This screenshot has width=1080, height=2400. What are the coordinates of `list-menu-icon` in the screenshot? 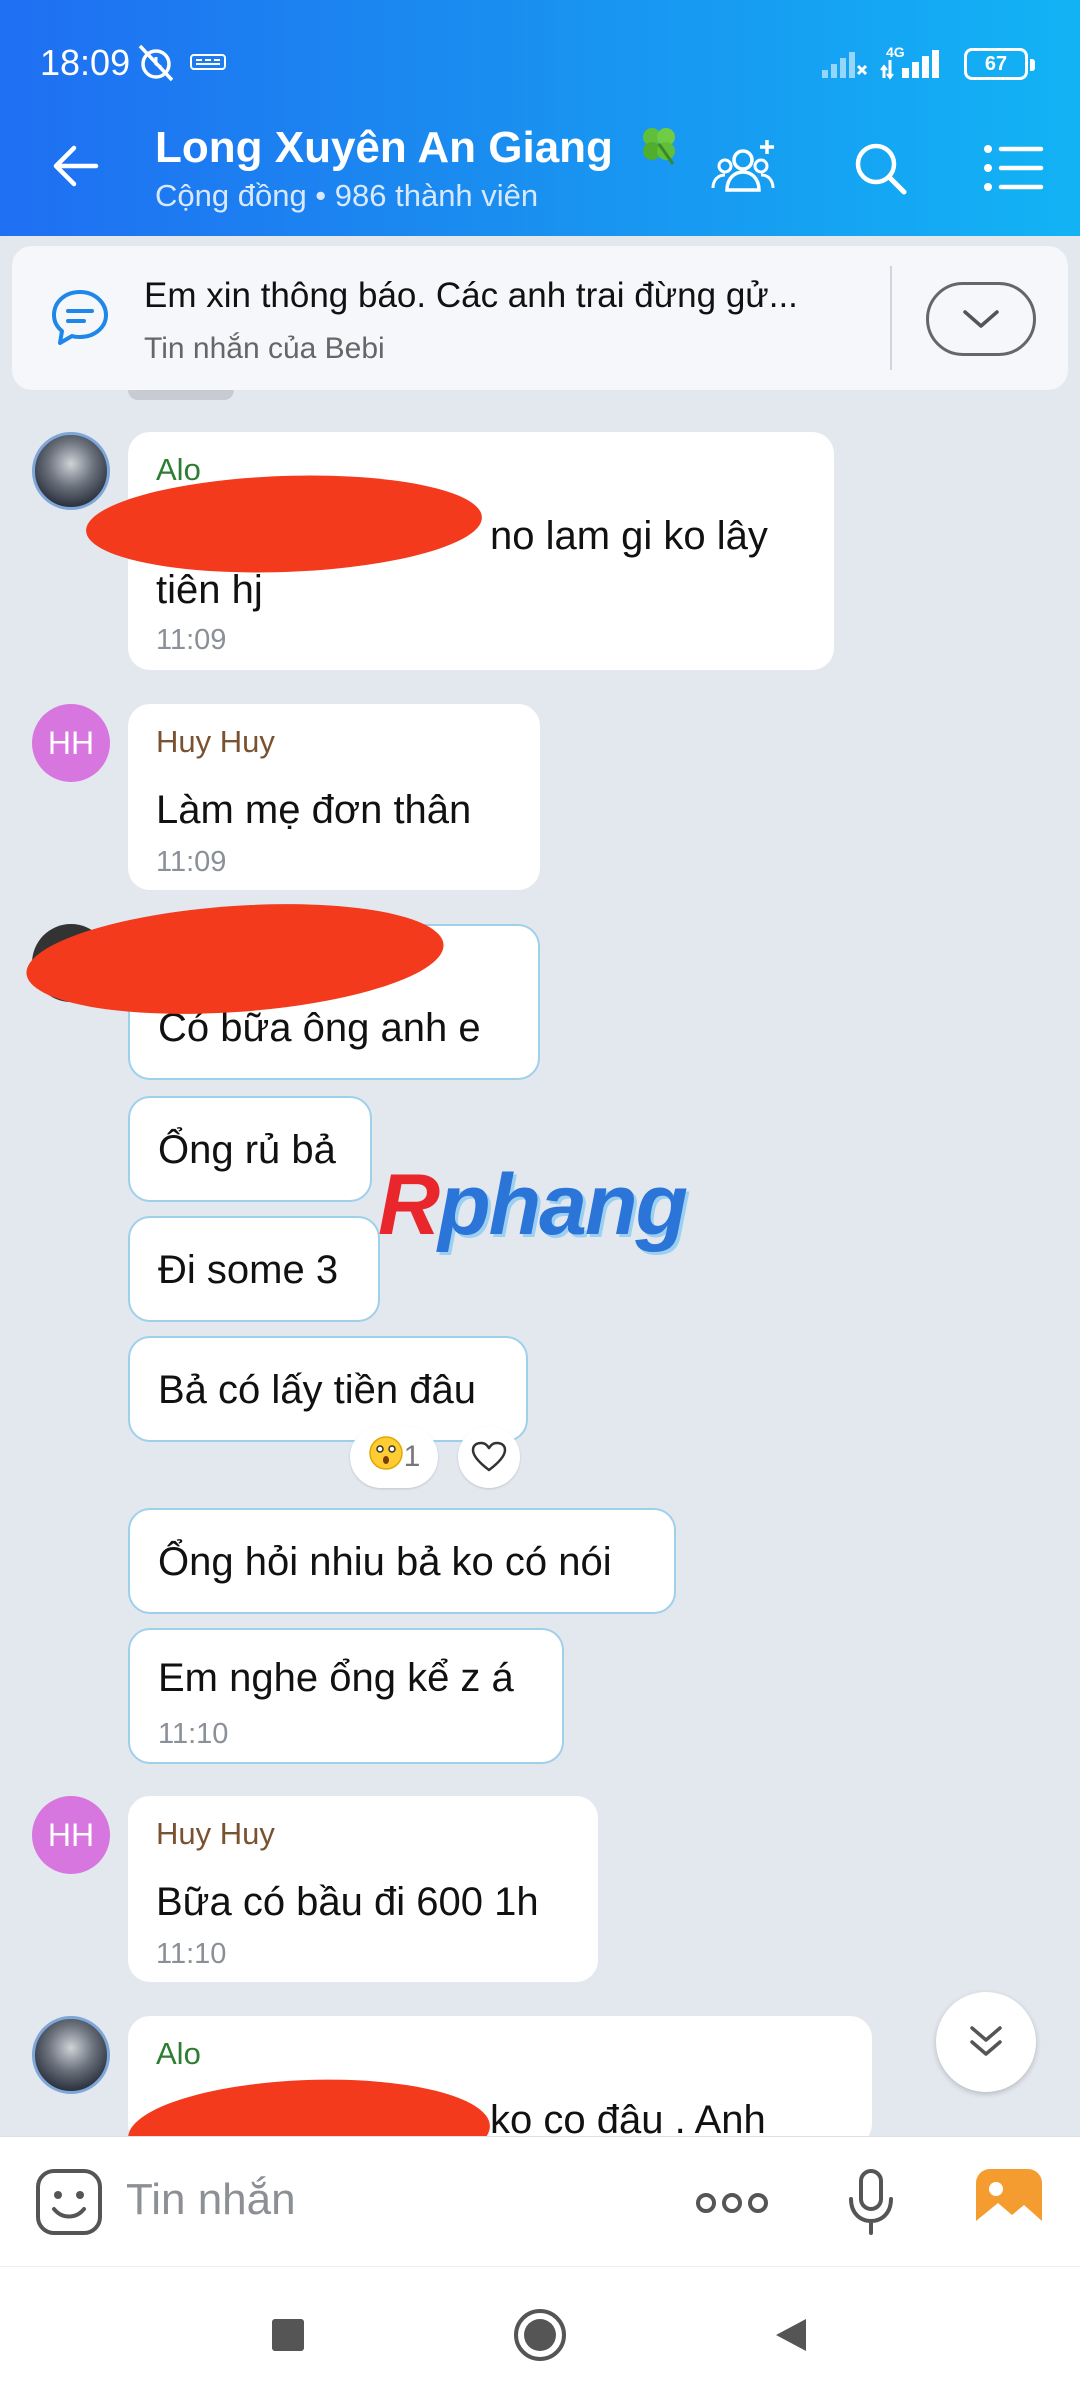 It's located at (1014, 168).